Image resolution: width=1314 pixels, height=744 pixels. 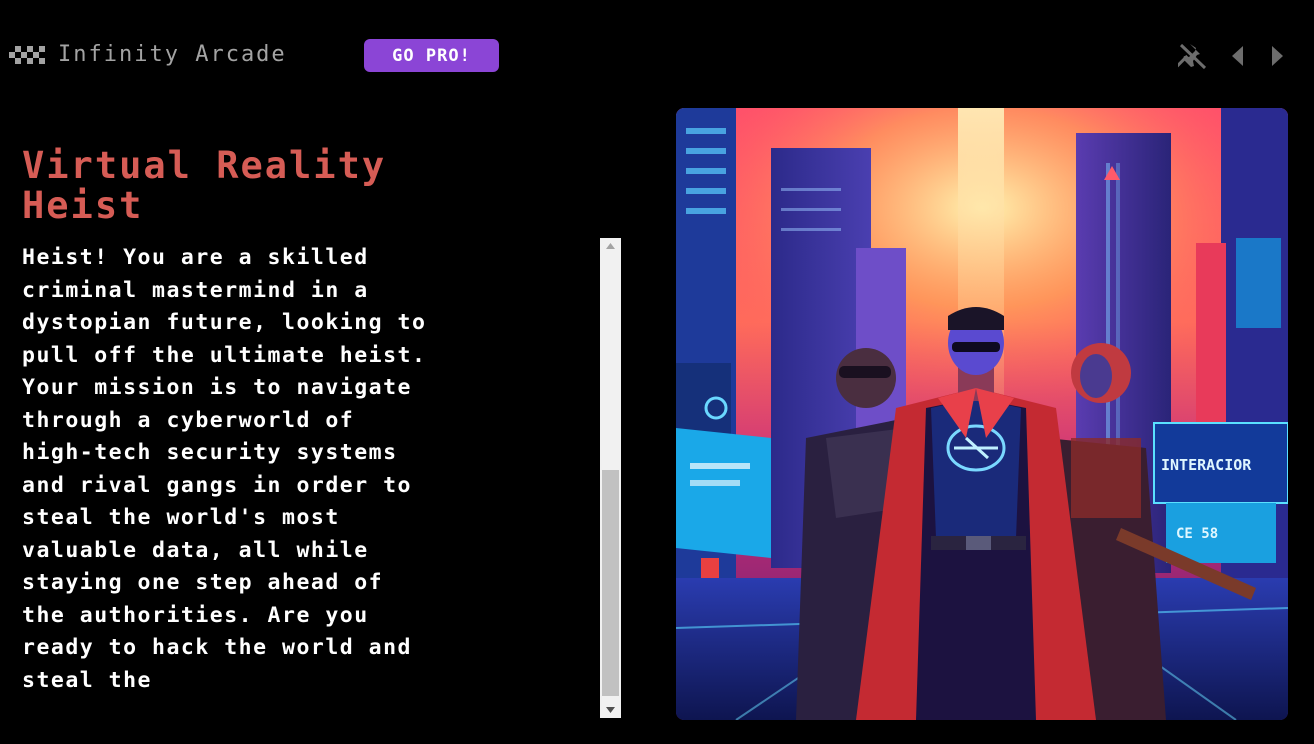 What do you see at coordinates (1193, 56) in the screenshot?
I see `unpin-icon` at bounding box center [1193, 56].